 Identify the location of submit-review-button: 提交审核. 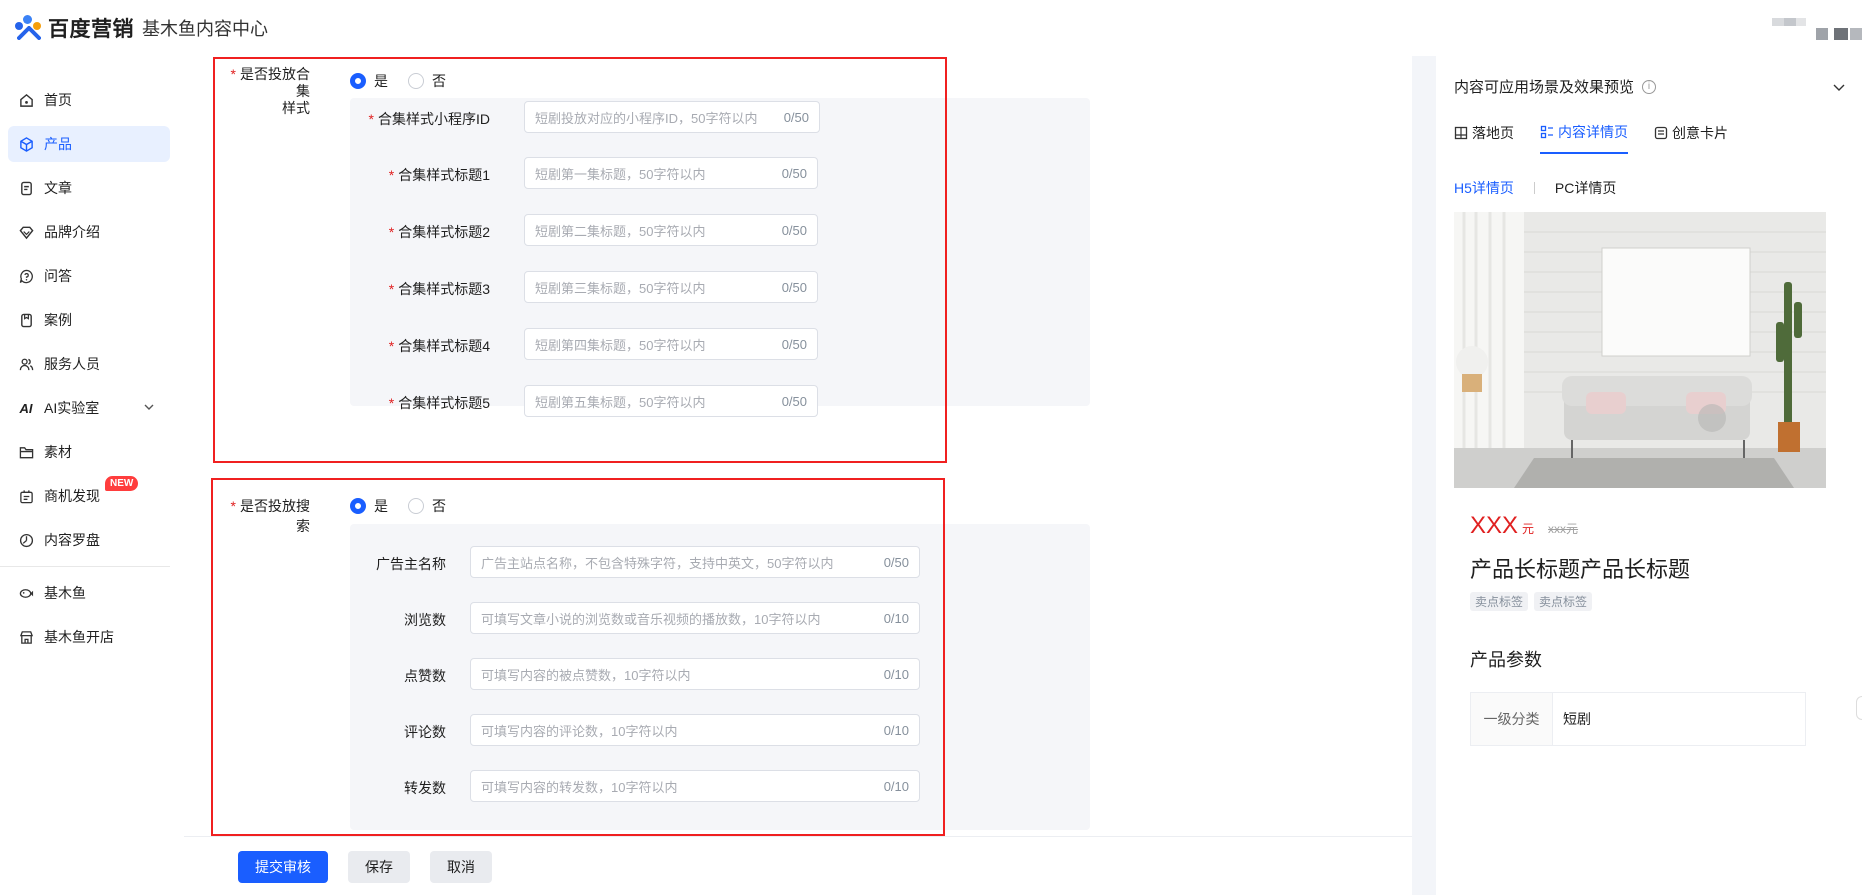
(283, 867).